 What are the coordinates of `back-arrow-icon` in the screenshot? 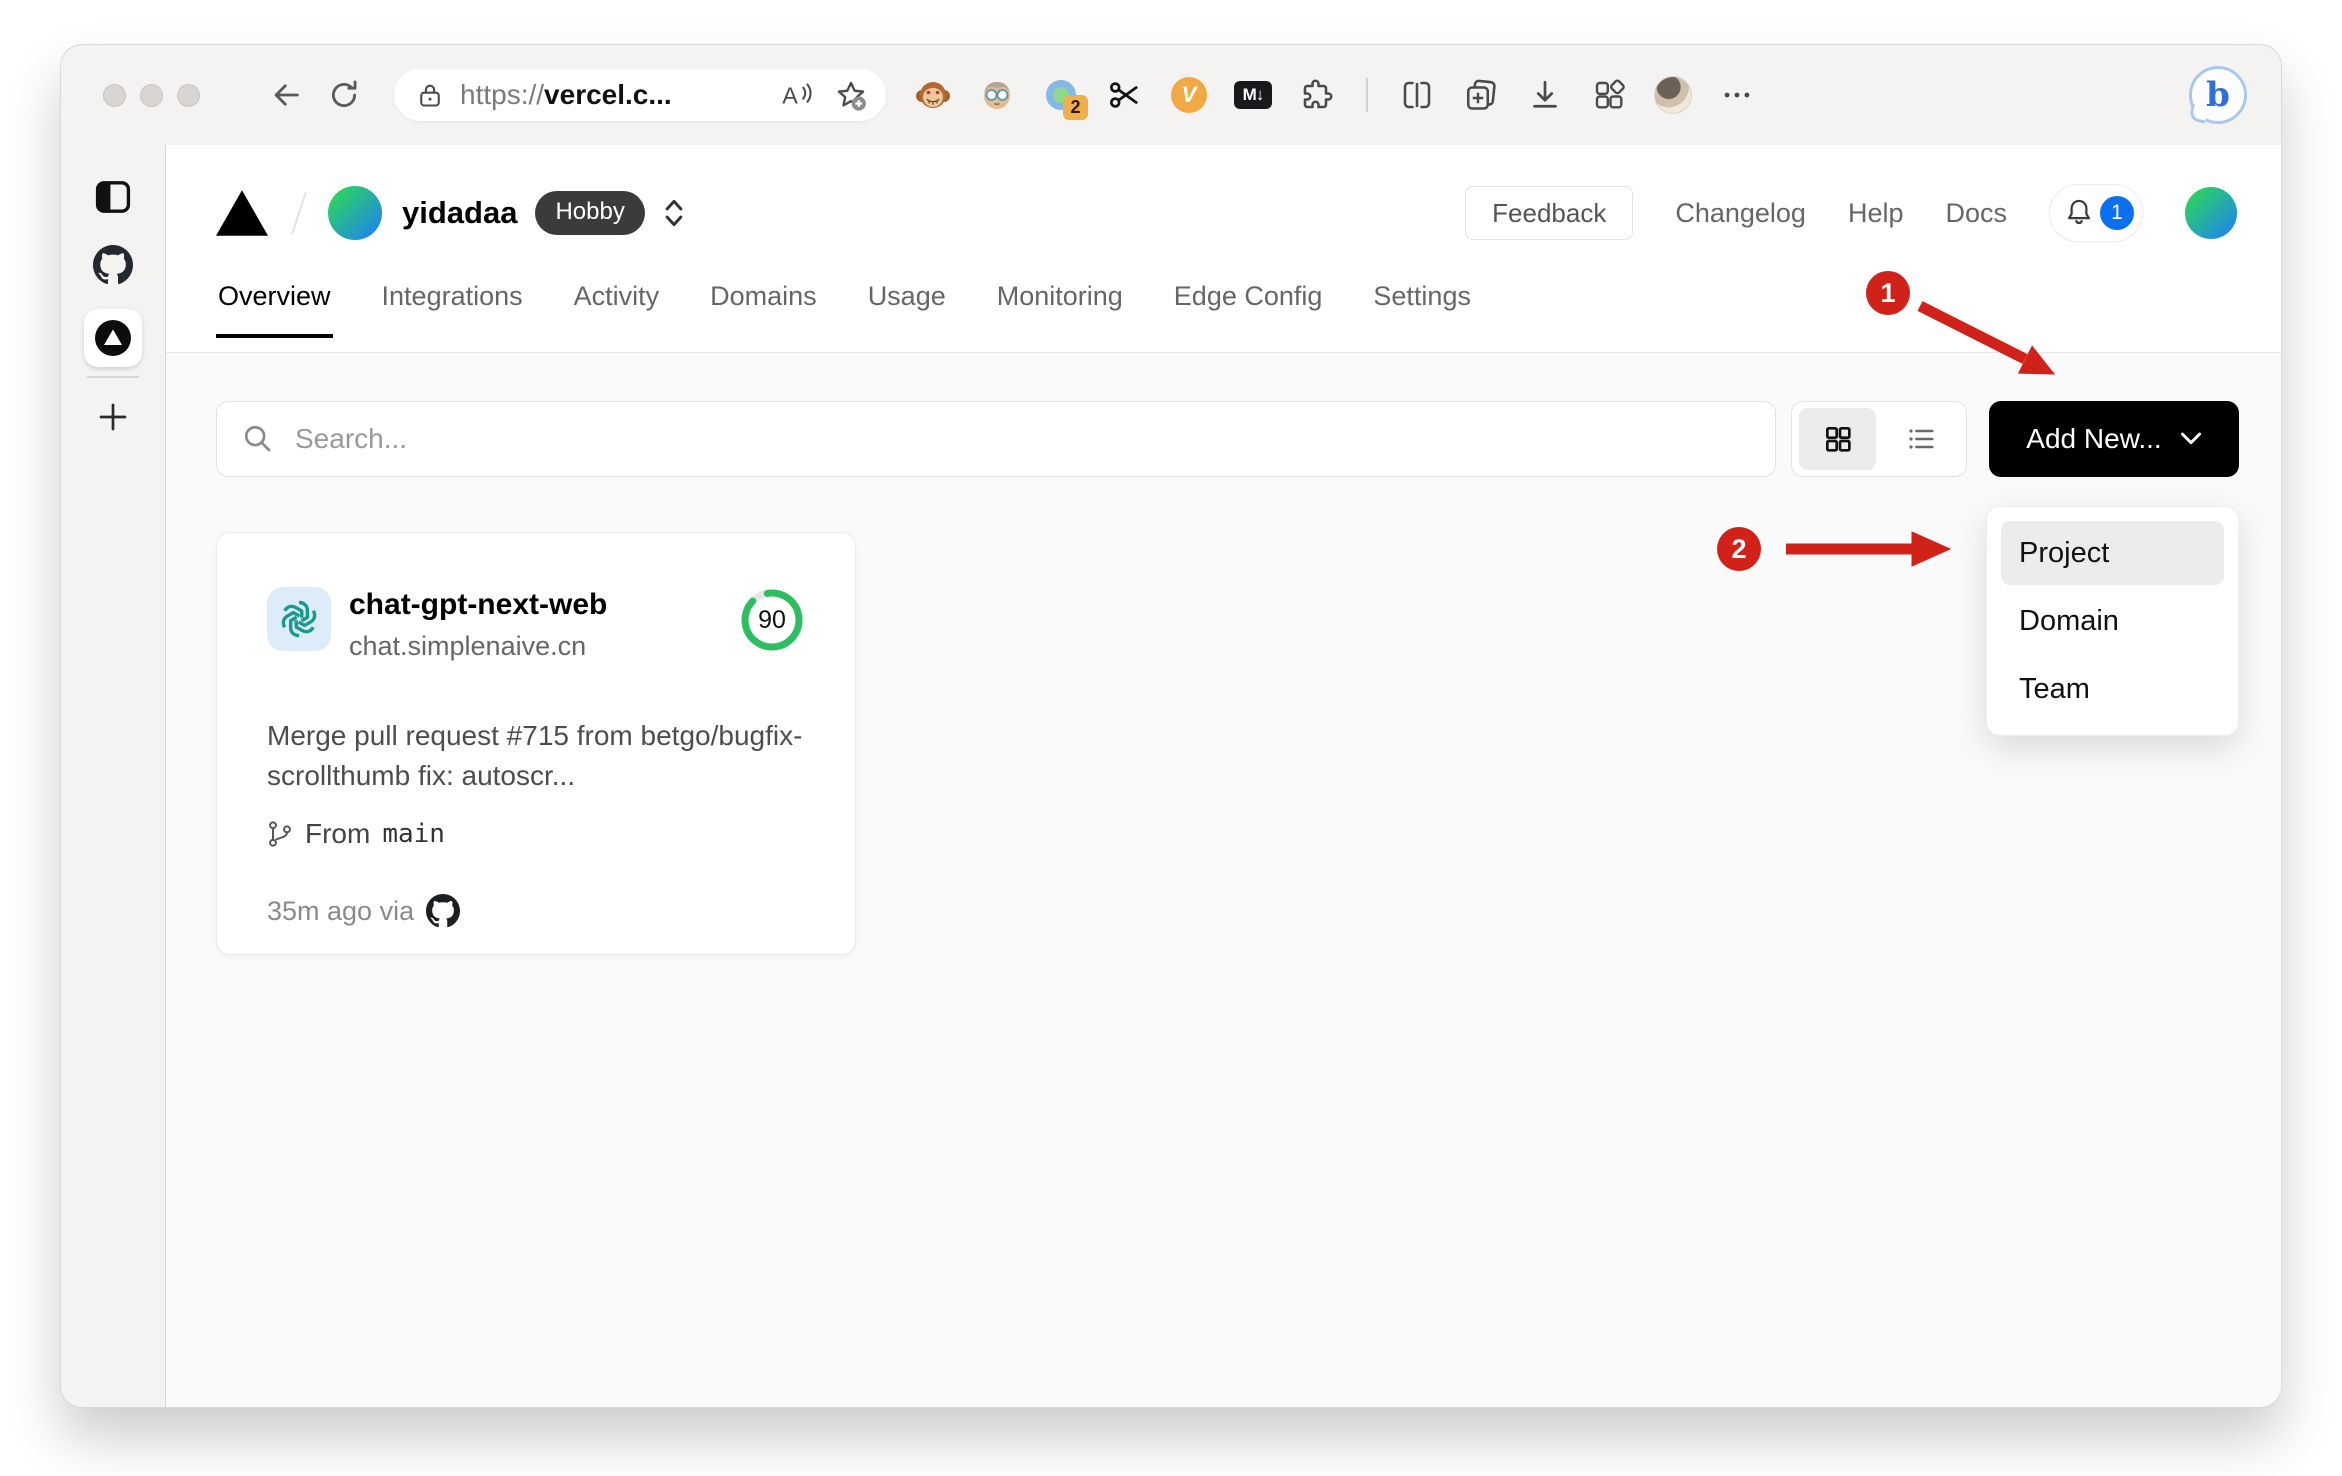 It's located at (286, 95).